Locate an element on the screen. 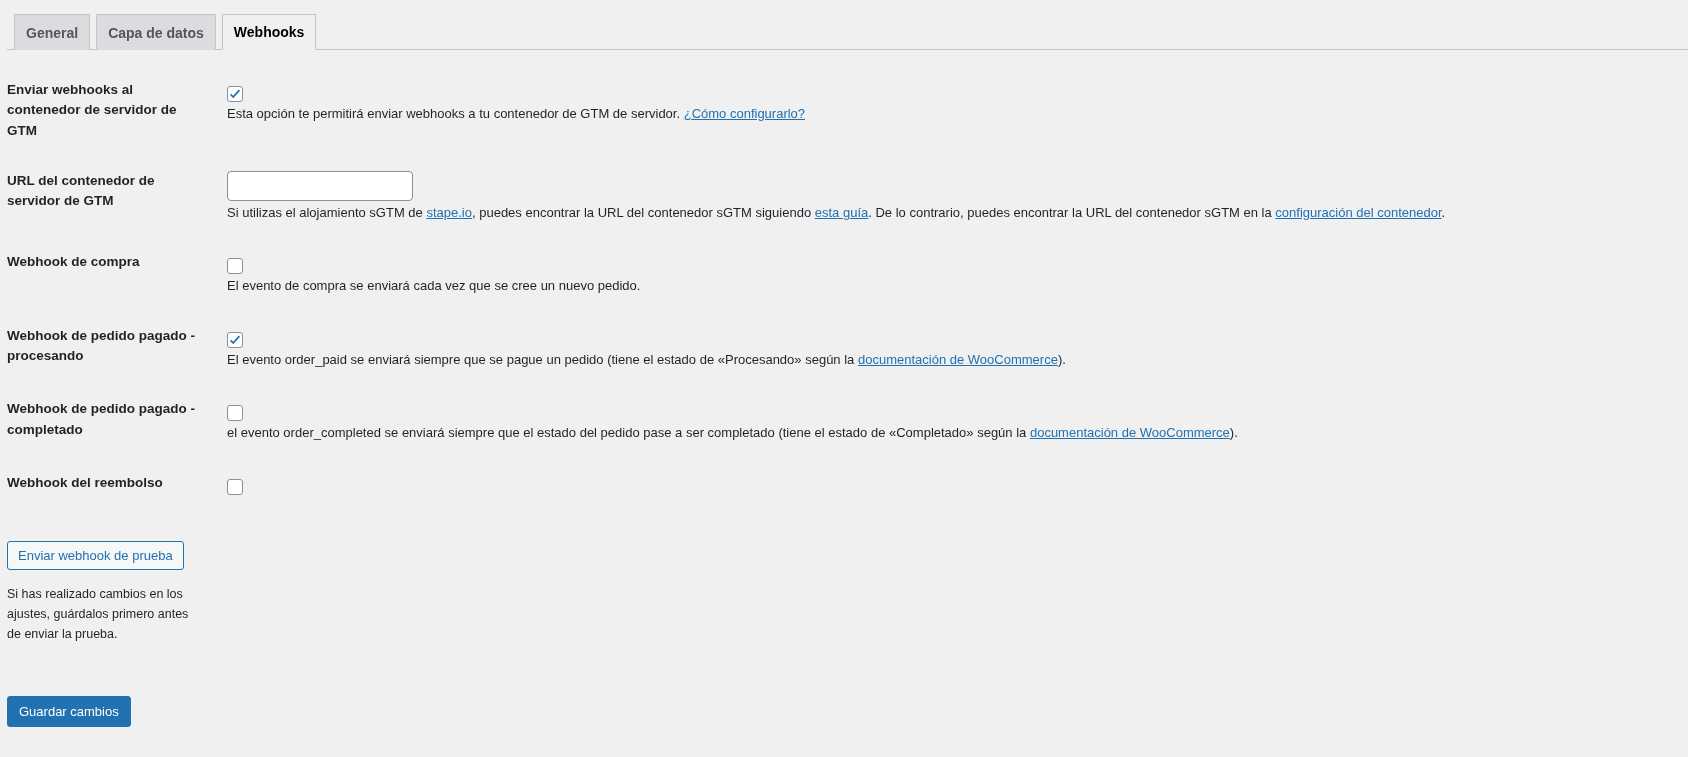 The image size is (1688, 757). send-test-button: Enviar webhook de prueba is located at coordinates (95, 555).